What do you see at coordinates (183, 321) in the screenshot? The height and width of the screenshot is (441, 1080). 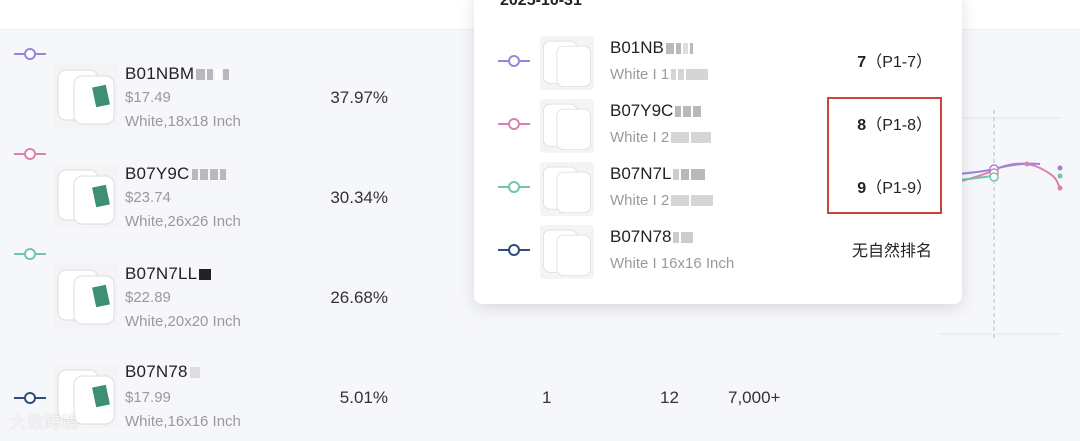 I see `product-variant: White,20x20 Inch` at bounding box center [183, 321].